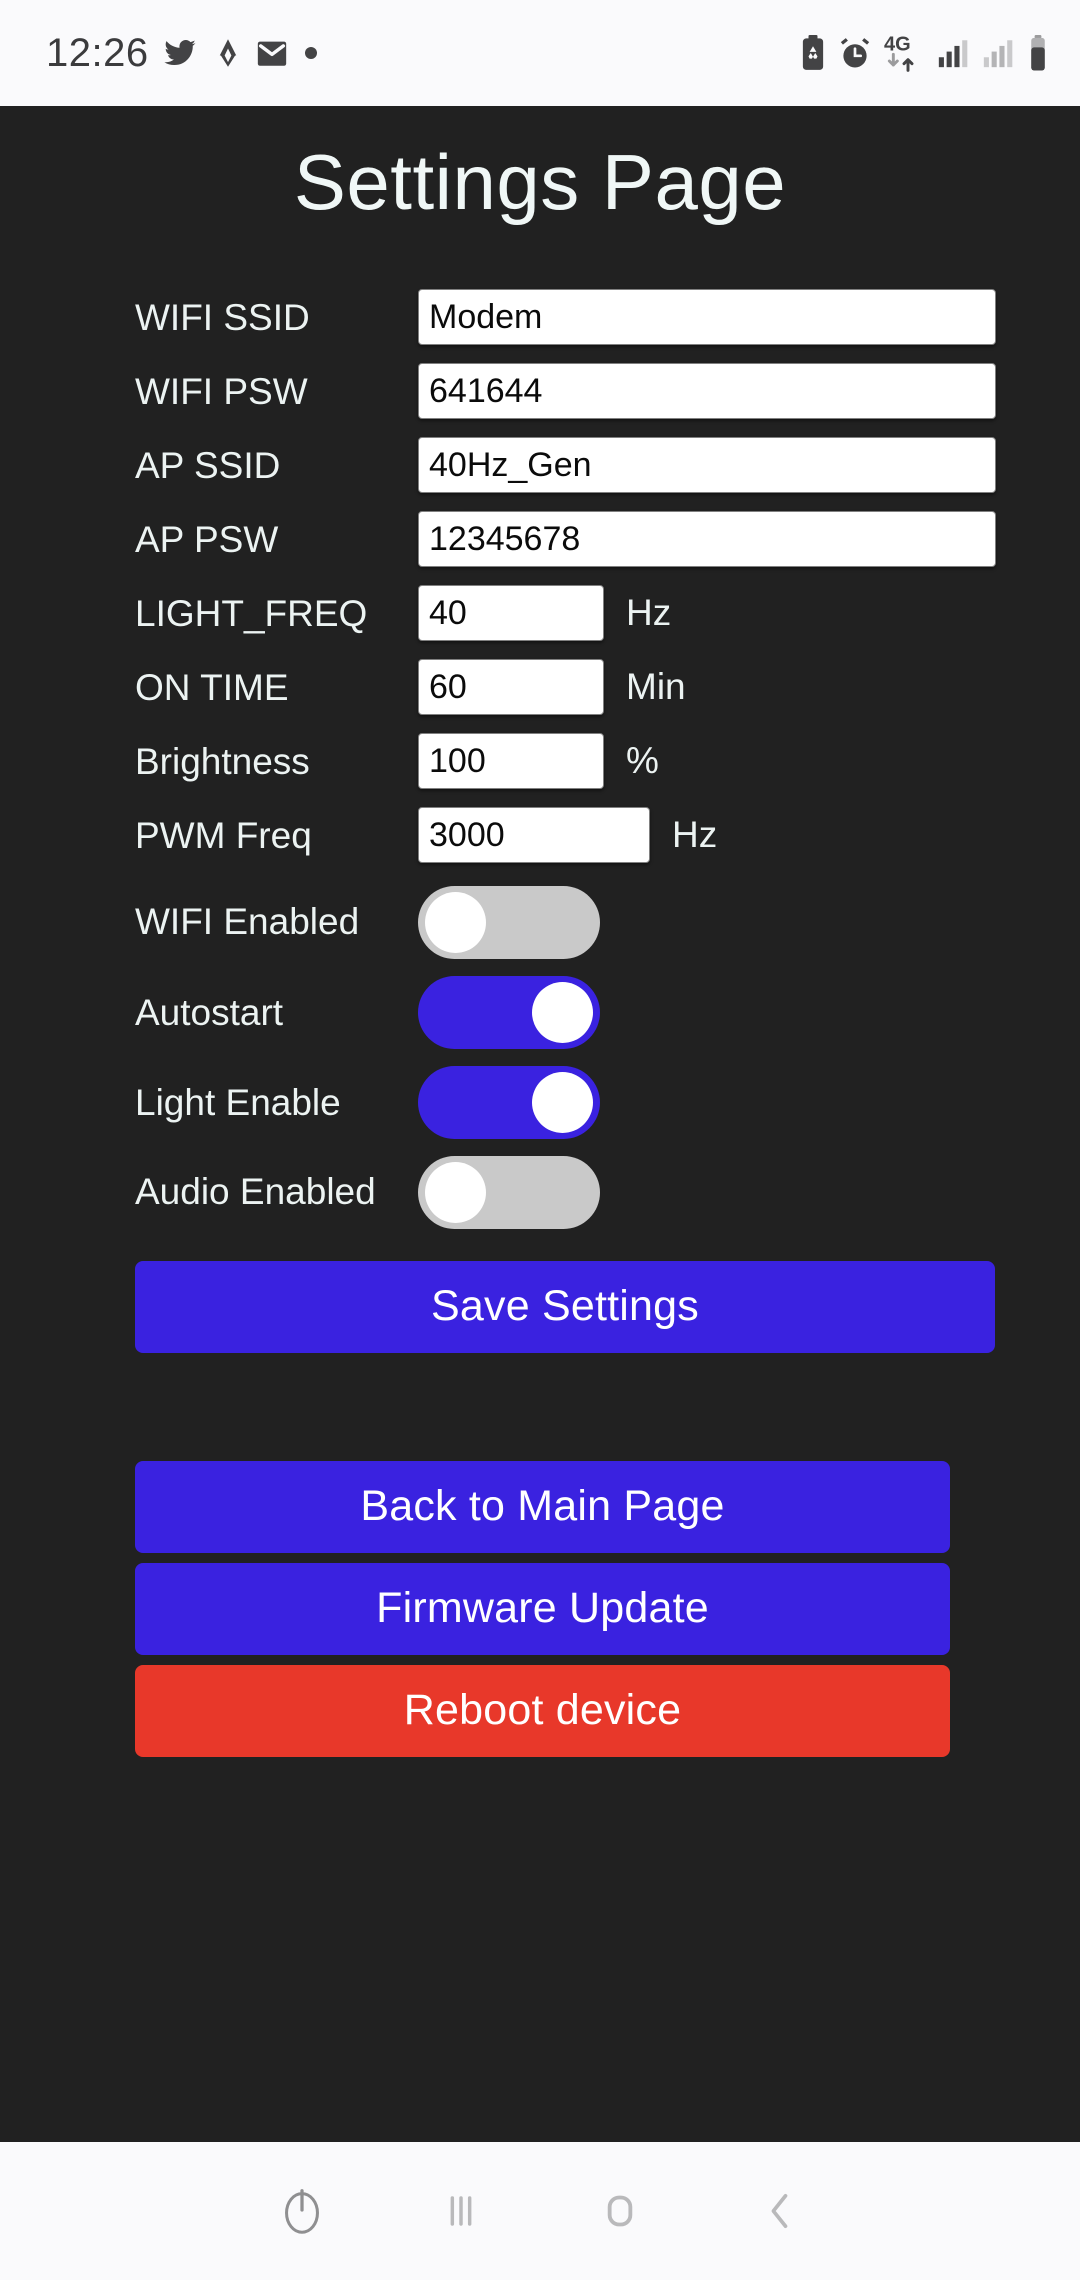 The image size is (1080, 2280). Describe the element at coordinates (509, 1013) in the screenshot. I see `toggle-autostart` at that location.